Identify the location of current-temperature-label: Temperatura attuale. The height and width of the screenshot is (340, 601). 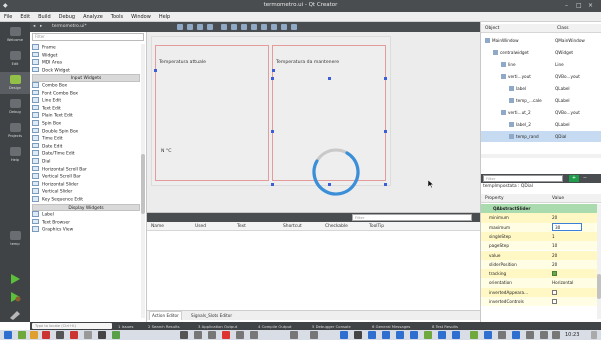
(182, 62).